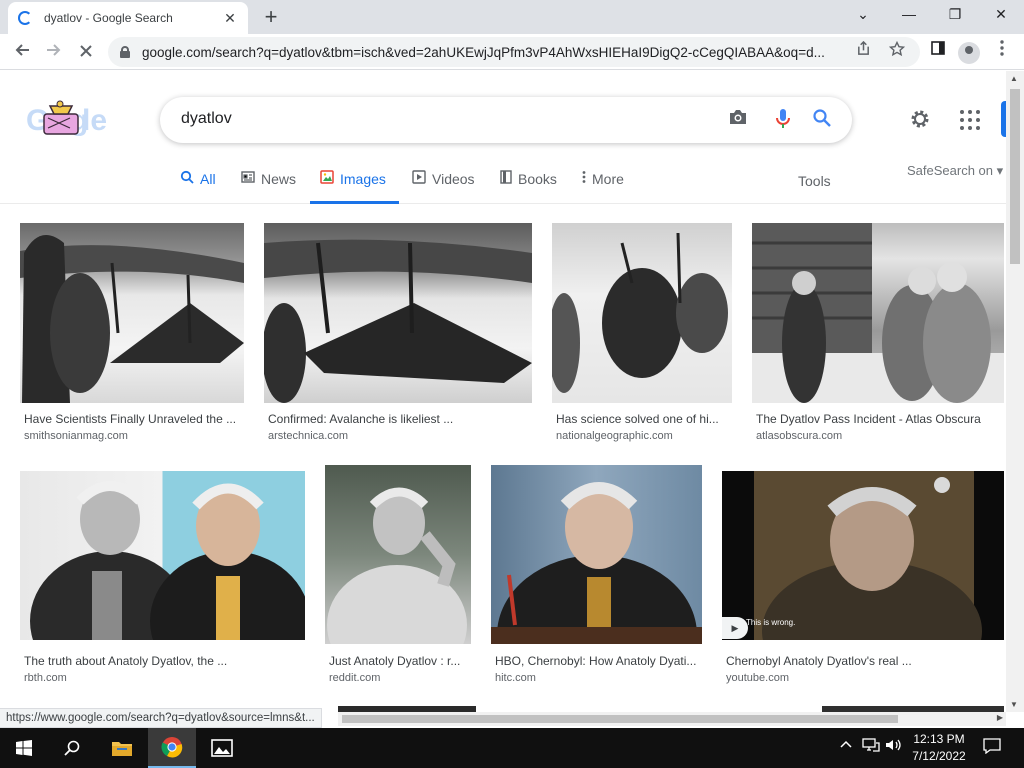 The image size is (1024, 768). What do you see at coordinates (1000, 717) in the screenshot?
I see `scroll-right-arrow-icon: ▶` at bounding box center [1000, 717].